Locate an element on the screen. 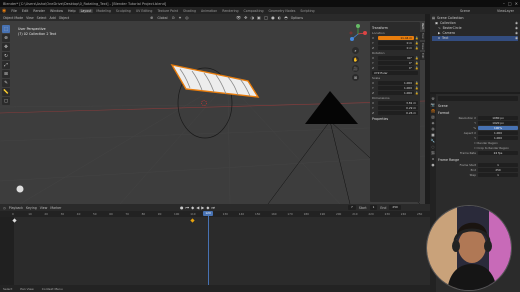 The width and height of the screenshot is (520, 292). modifier-props-icon: 🔧 is located at coordinates (433, 141).